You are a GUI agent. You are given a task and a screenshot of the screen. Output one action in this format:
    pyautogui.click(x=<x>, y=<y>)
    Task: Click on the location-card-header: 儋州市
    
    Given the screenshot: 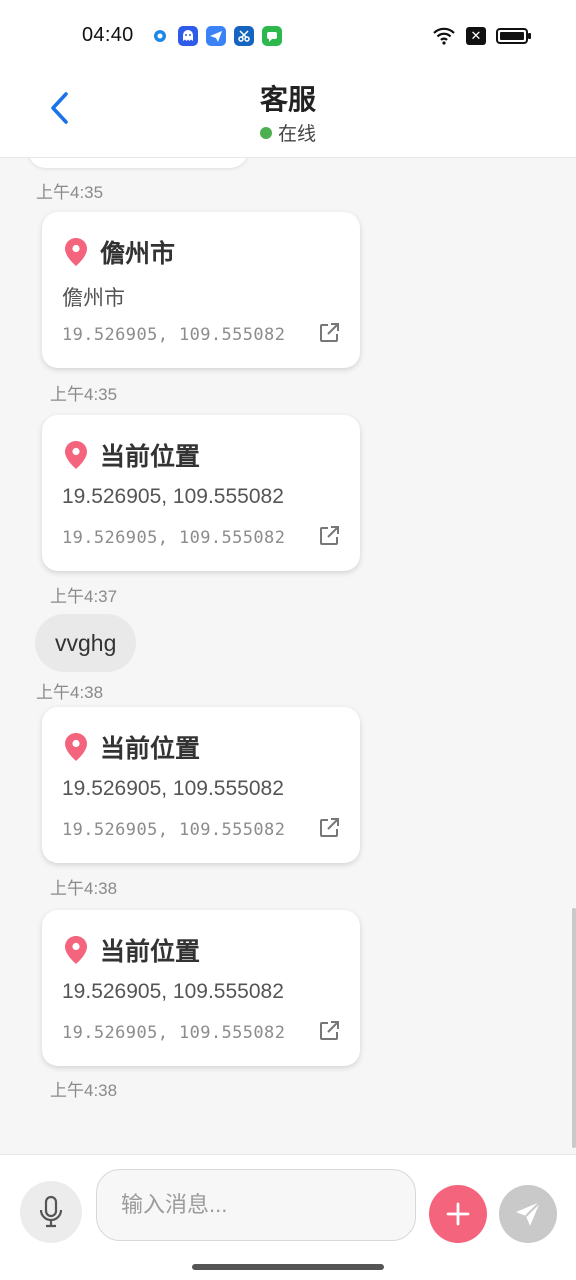 What is the action you would take?
    pyautogui.click(x=119, y=252)
    